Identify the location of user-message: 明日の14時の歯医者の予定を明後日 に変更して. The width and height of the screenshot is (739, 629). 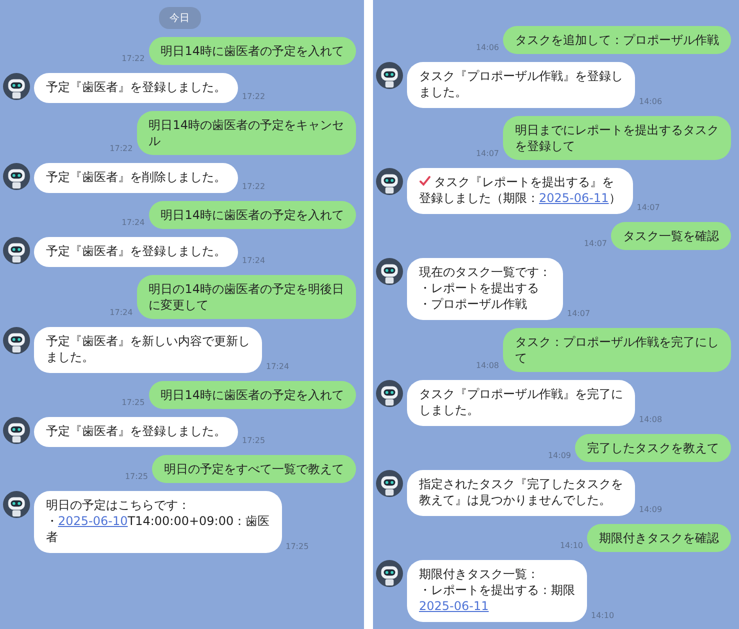
(246, 297).